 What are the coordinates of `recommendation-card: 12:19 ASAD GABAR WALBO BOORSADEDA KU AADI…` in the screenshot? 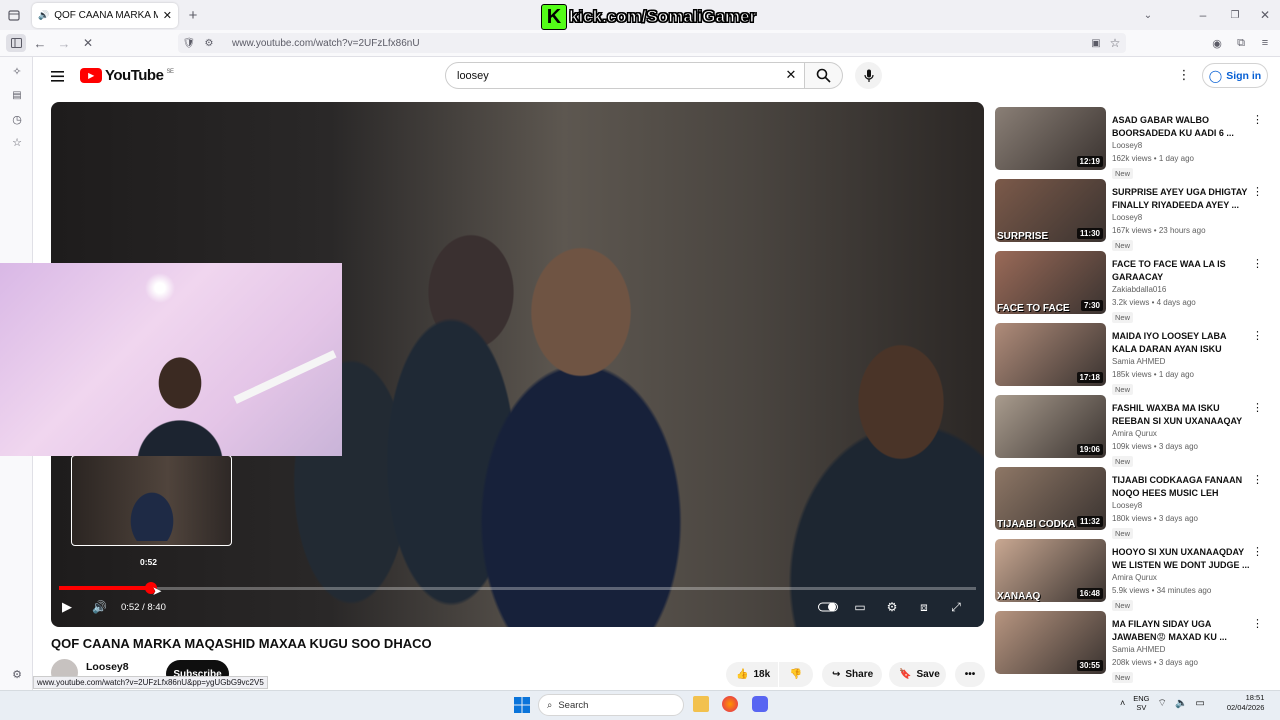 It's located at (1130, 143).